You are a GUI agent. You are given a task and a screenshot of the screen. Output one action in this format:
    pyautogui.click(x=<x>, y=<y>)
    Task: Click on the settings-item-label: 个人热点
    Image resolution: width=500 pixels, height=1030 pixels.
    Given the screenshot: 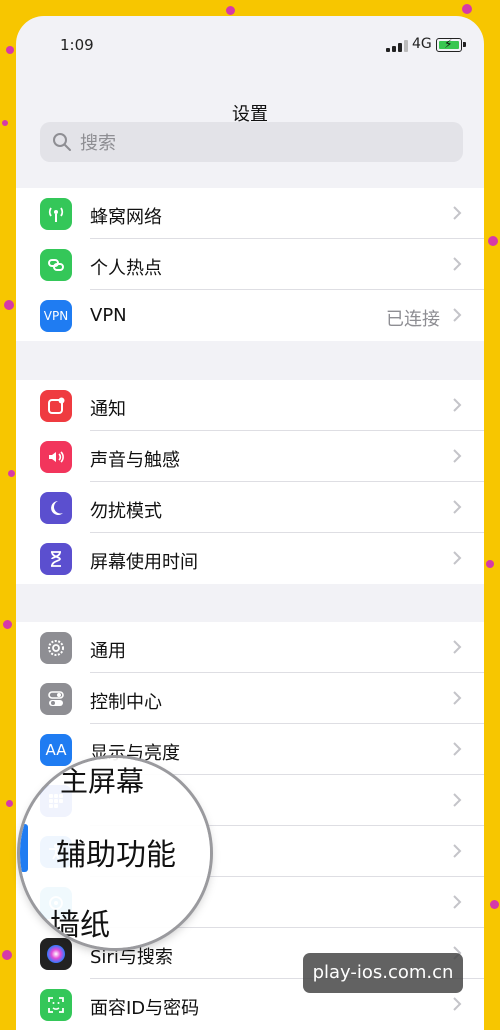 What is the action you would take?
    pyautogui.click(x=126, y=268)
    